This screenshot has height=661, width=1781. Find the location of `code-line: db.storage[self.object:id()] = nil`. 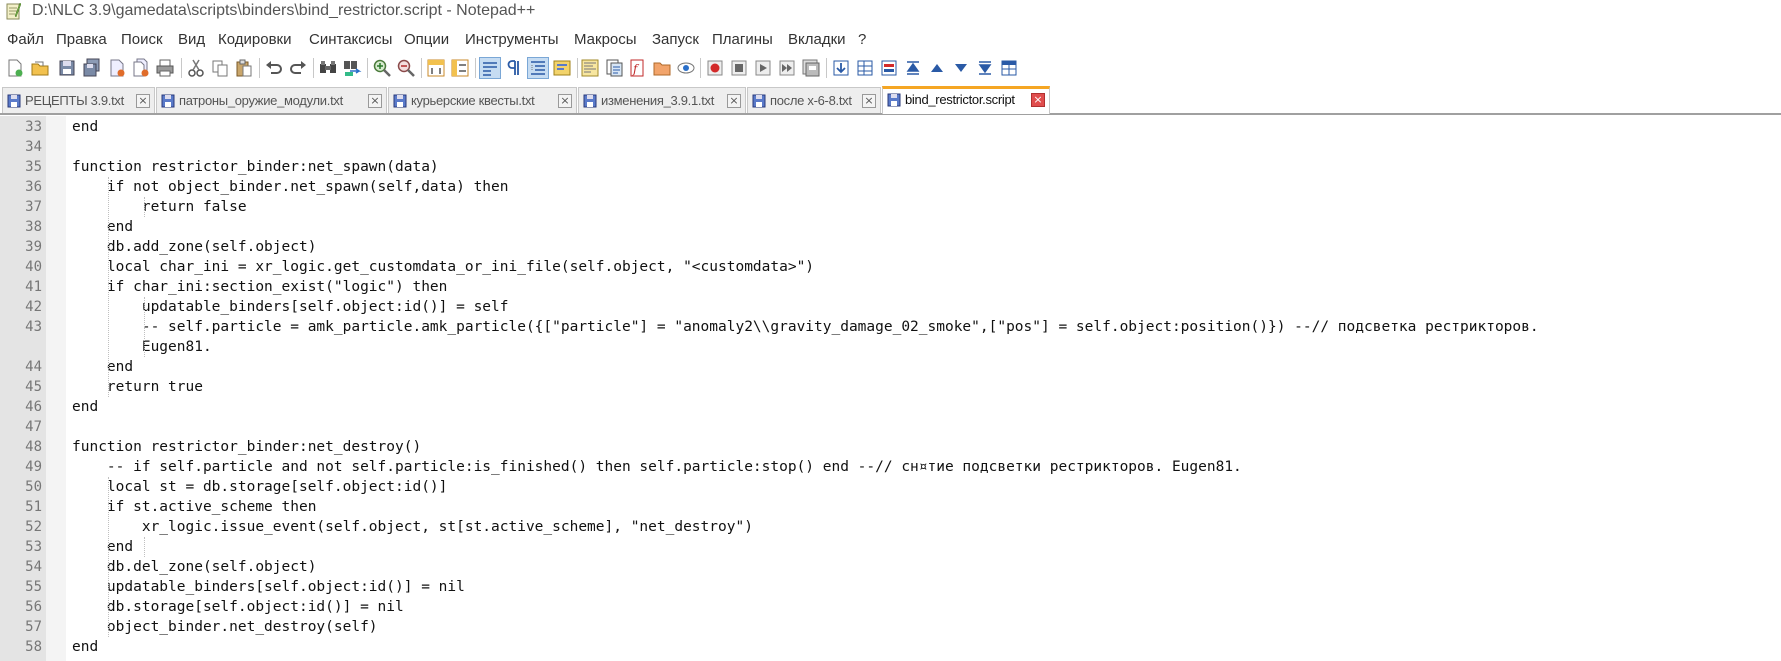

code-line: db.storage[self.object:id()] = nil is located at coordinates (238, 607).